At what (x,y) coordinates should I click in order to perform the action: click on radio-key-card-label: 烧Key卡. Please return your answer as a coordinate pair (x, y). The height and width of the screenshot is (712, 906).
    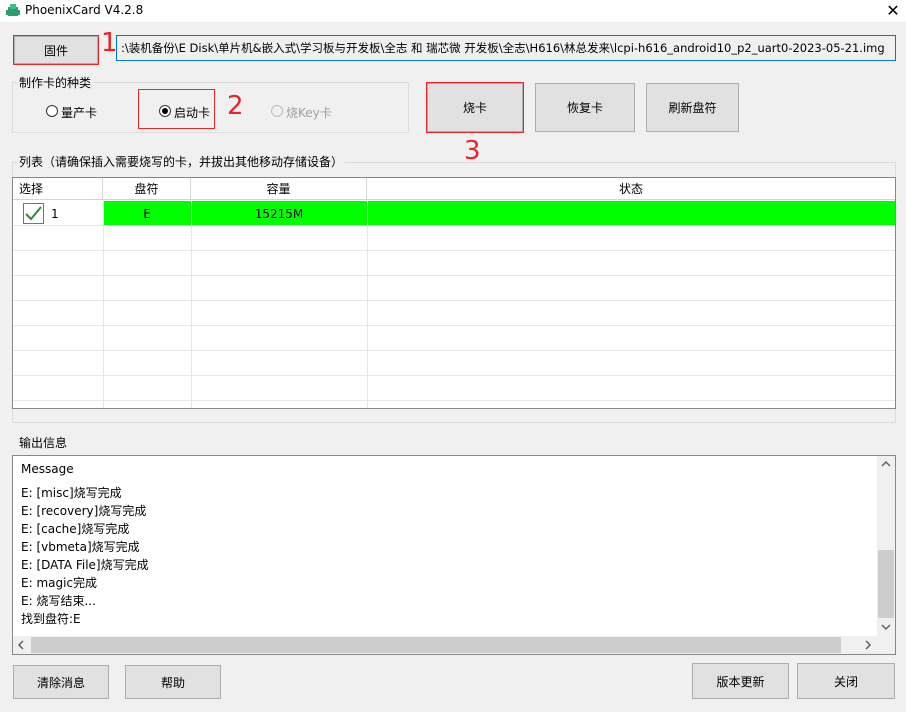
    Looking at the image, I should click on (309, 113).